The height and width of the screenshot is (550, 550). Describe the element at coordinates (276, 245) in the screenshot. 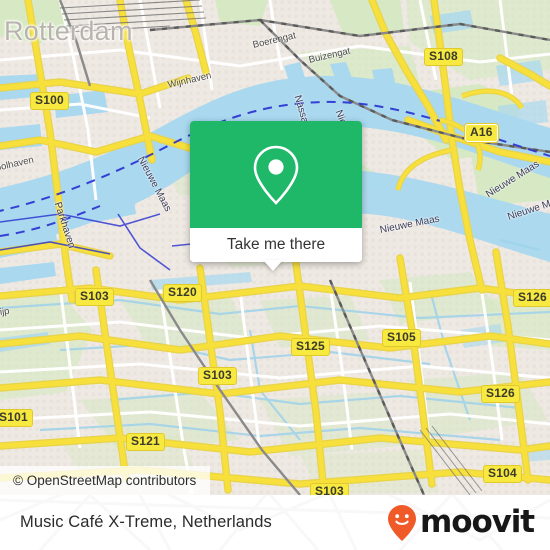

I see `take-me-there-button: Take me there` at that location.